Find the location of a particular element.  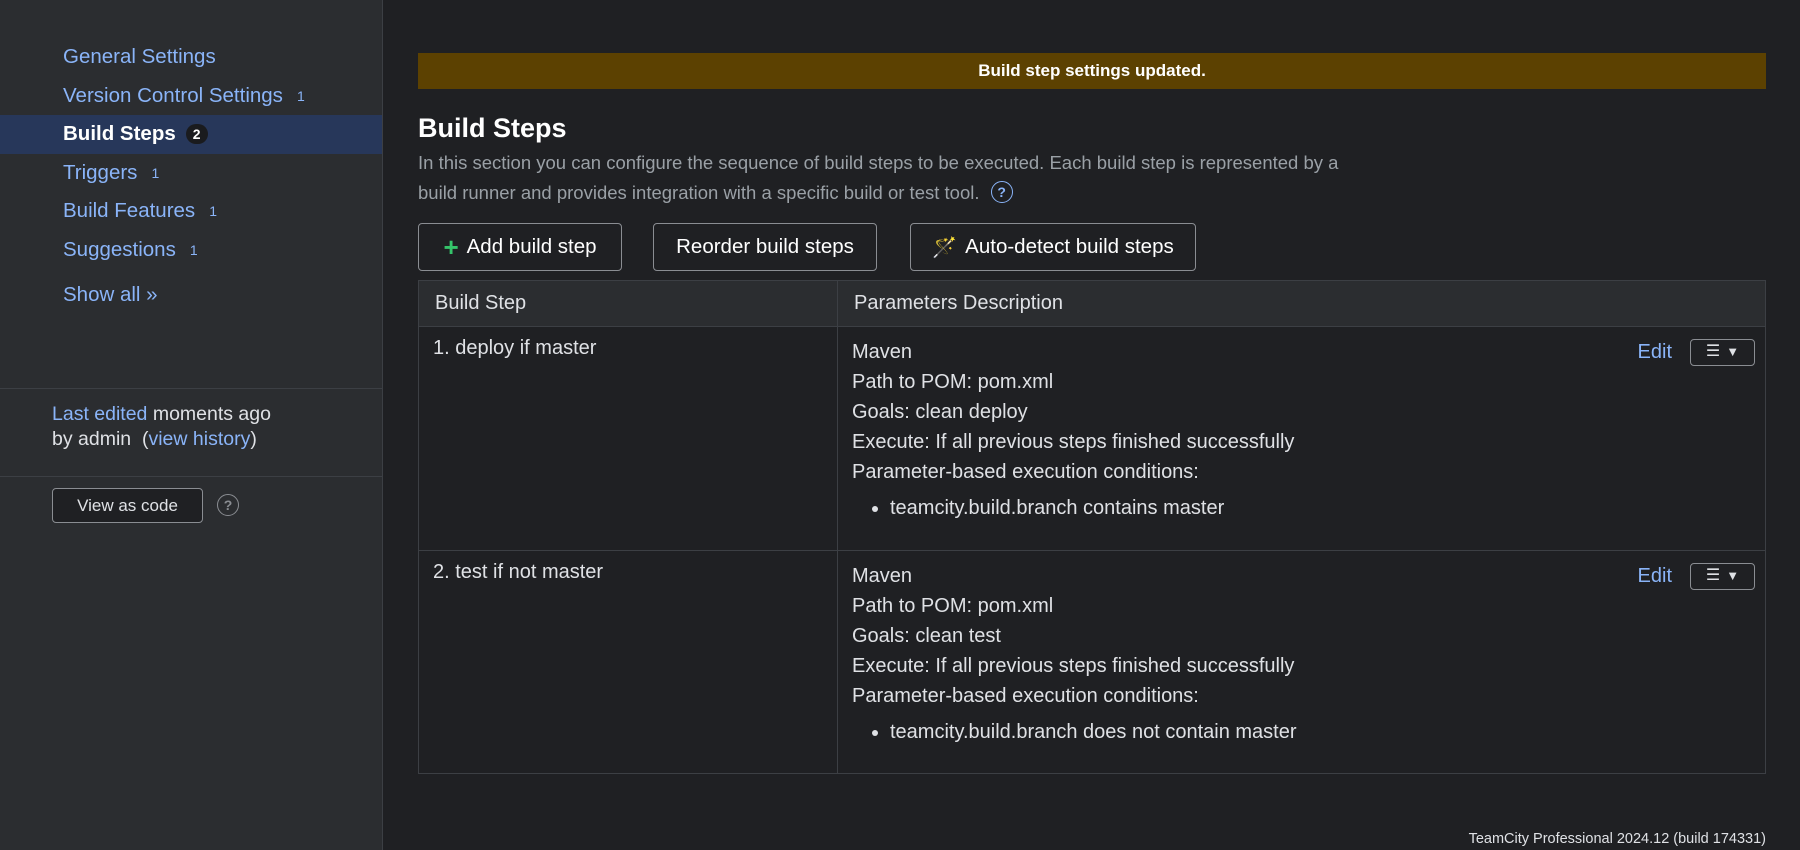

column-header-parameters: Parameters Description is located at coordinates (1301, 303).